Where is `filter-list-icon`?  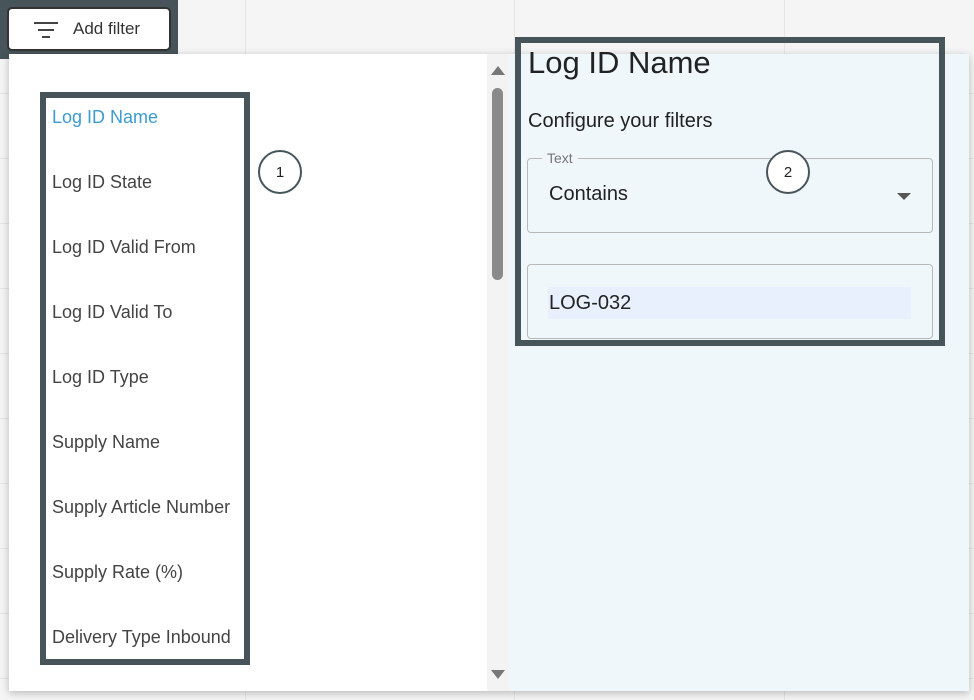 filter-list-icon is located at coordinates (46, 29).